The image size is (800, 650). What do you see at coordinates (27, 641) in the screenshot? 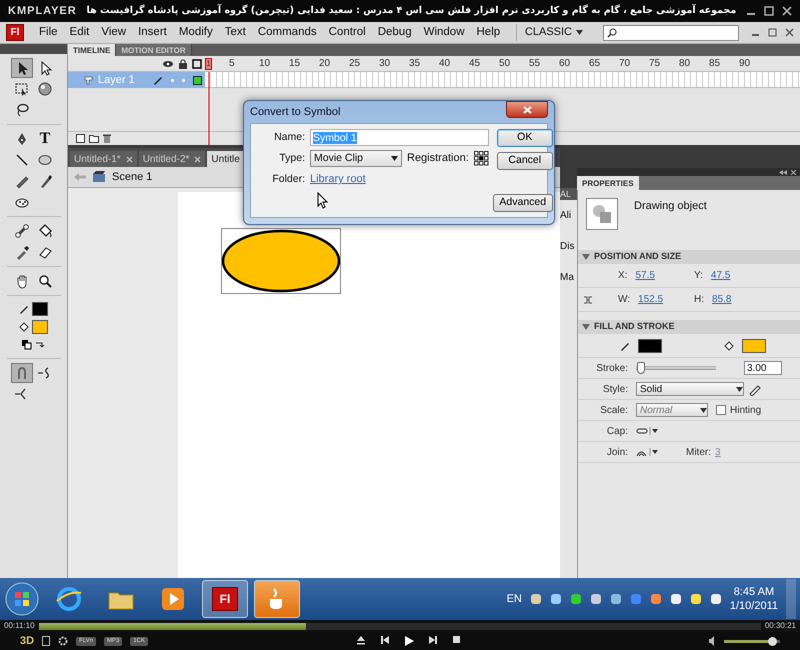
I see `3d-mode-button: 3D` at bounding box center [27, 641].